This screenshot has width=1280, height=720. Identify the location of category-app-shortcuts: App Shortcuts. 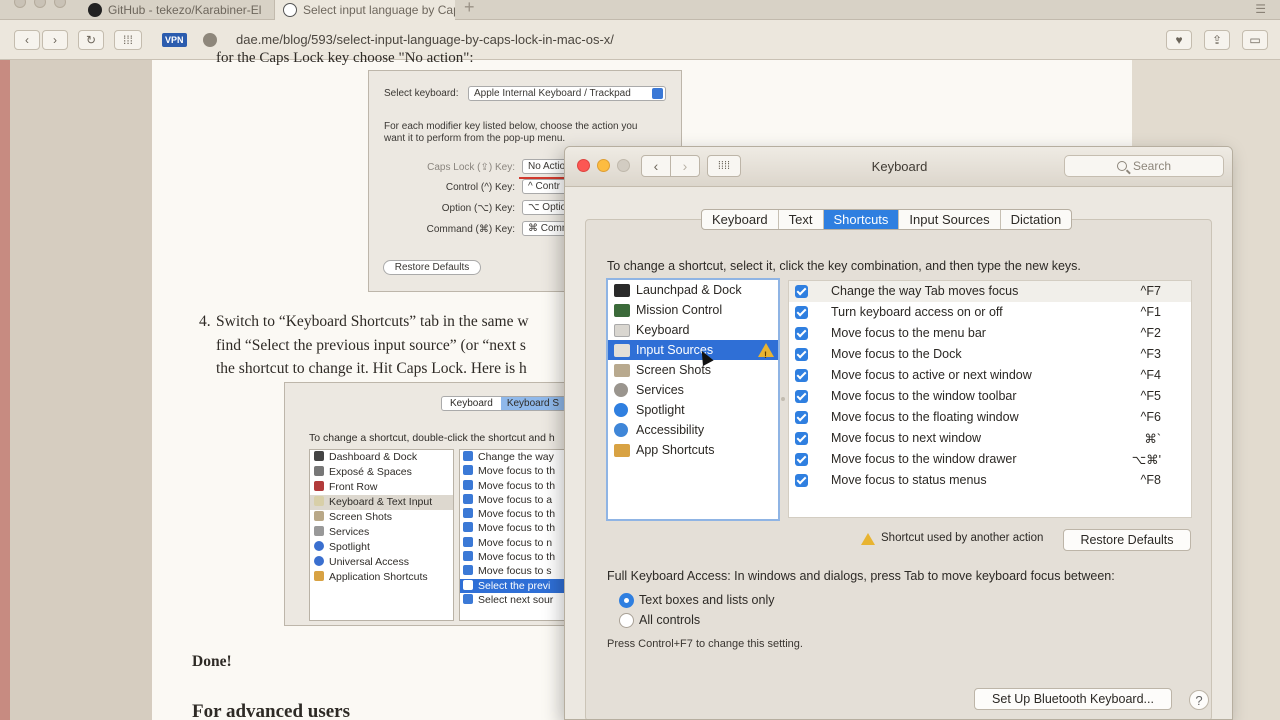
(693, 450).